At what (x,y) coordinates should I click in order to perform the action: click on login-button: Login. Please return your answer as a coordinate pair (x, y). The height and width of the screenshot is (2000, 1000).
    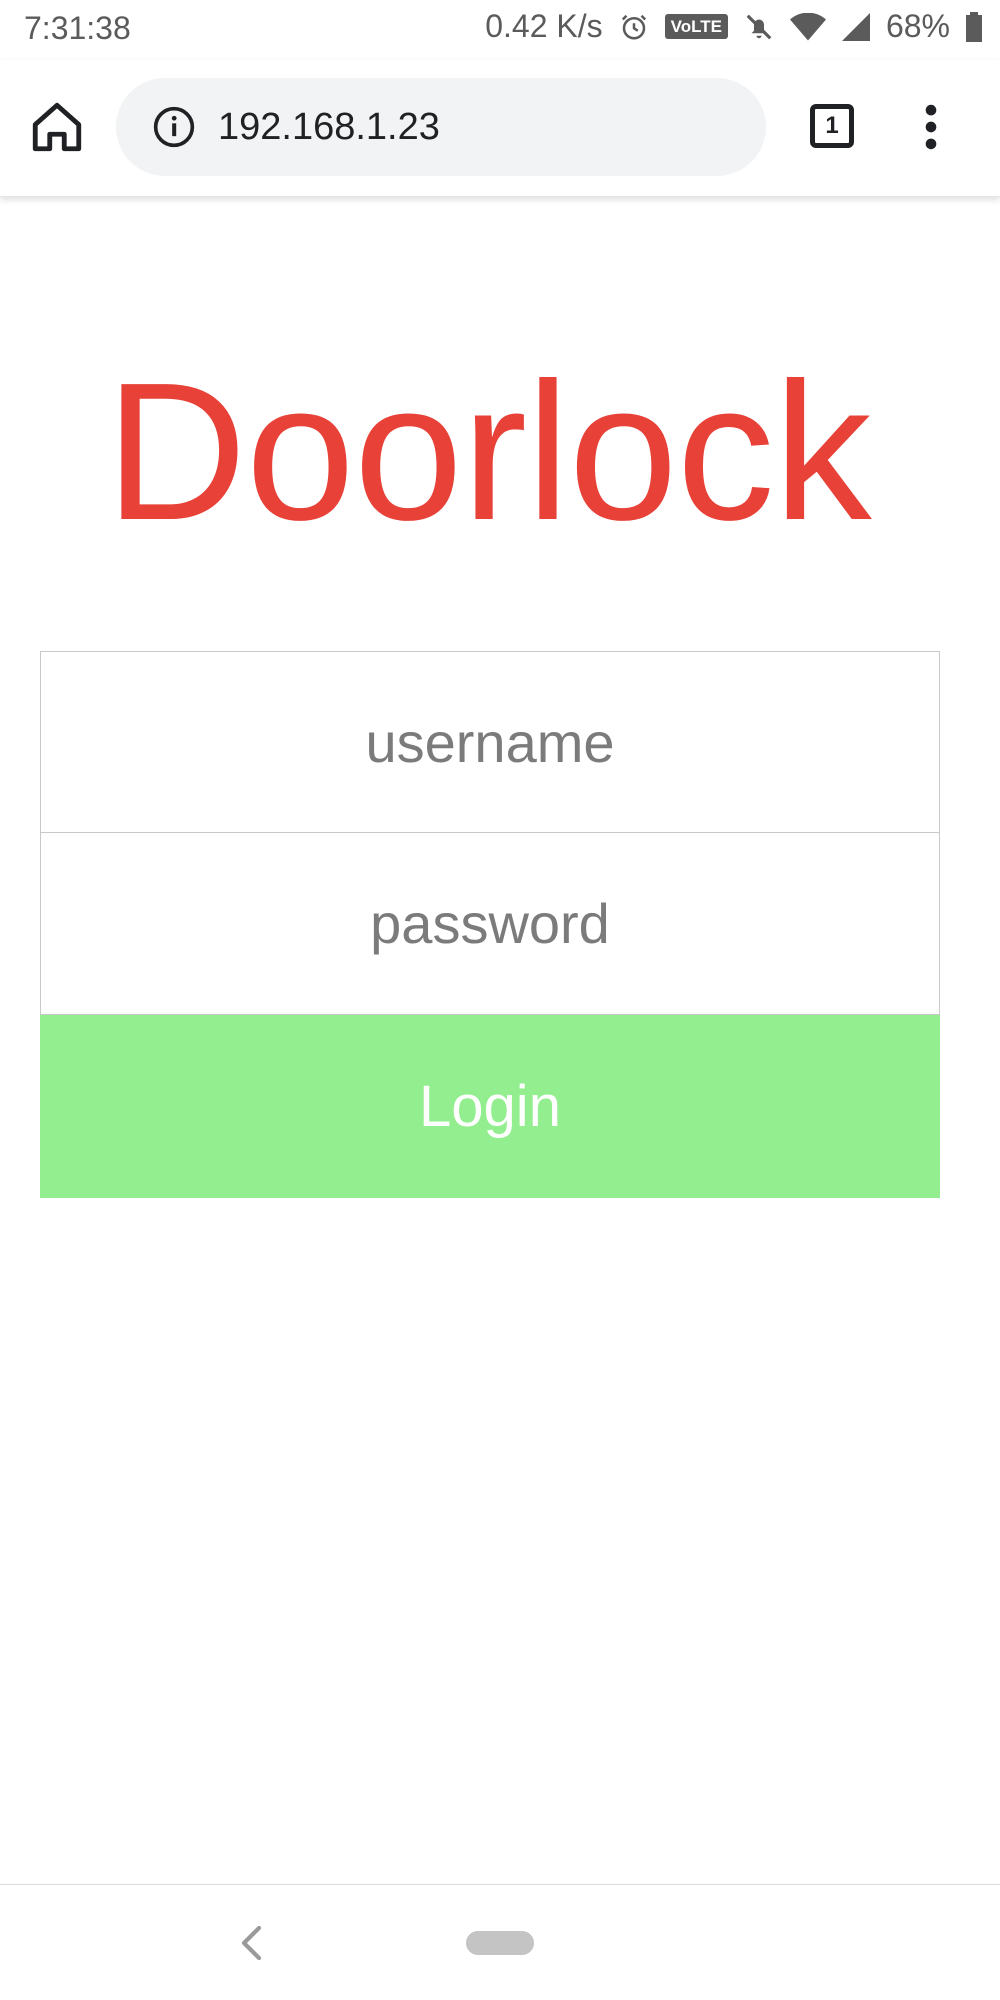
    Looking at the image, I should click on (490, 1106).